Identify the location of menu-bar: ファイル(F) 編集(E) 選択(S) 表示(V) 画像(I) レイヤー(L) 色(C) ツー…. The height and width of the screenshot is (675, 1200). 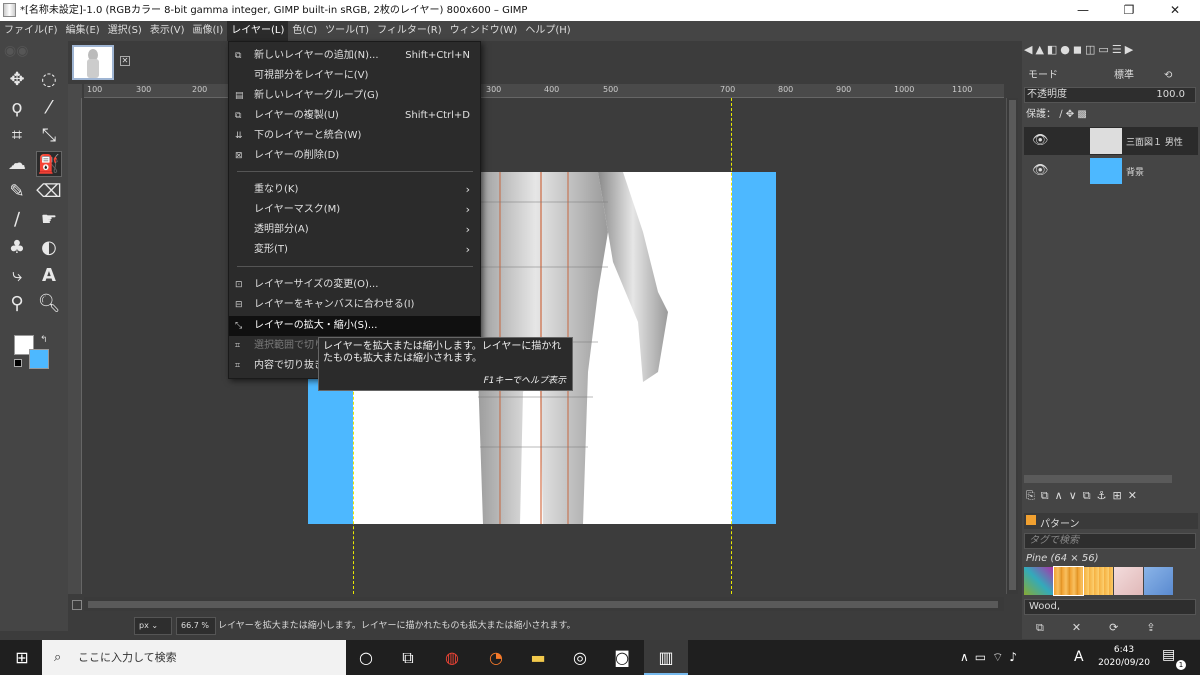
(600, 31).